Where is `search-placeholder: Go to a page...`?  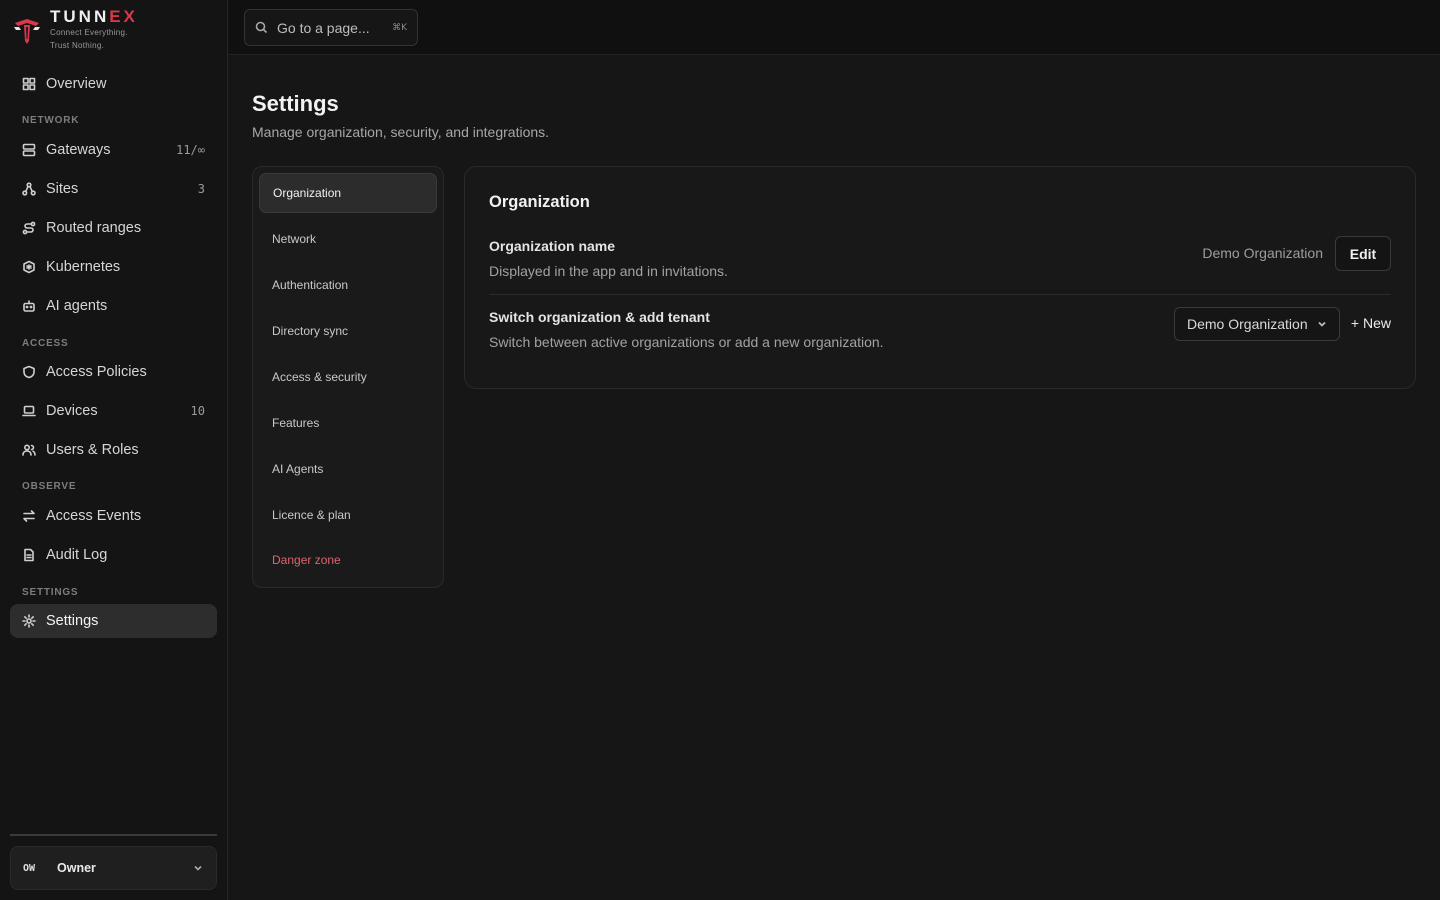
search-placeholder: Go to a page... is located at coordinates (323, 27).